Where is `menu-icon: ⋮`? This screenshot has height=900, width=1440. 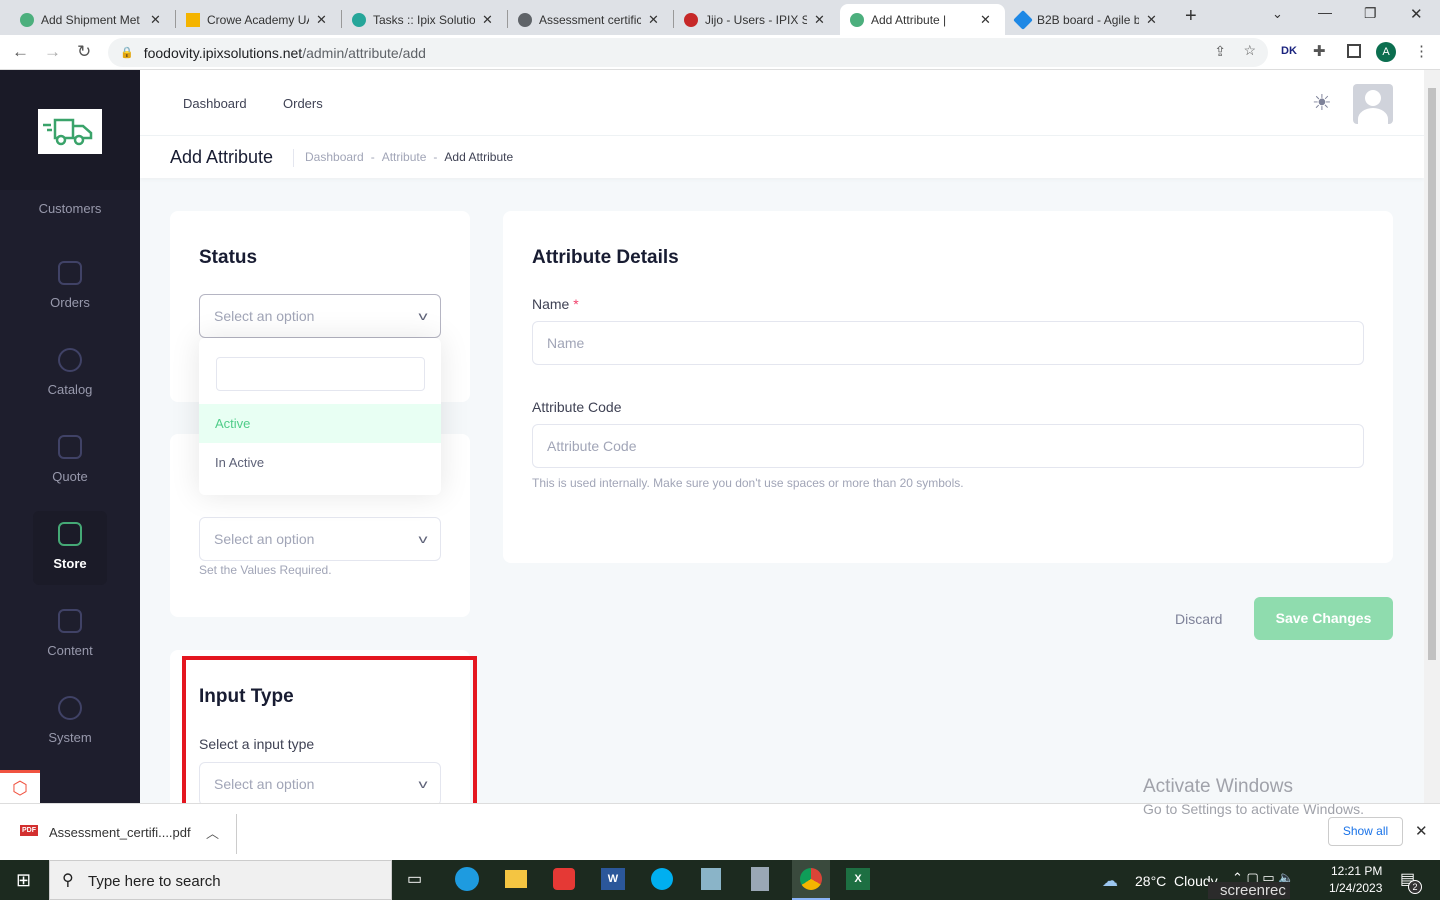 menu-icon: ⋮ is located at coordinates (1421, 51).